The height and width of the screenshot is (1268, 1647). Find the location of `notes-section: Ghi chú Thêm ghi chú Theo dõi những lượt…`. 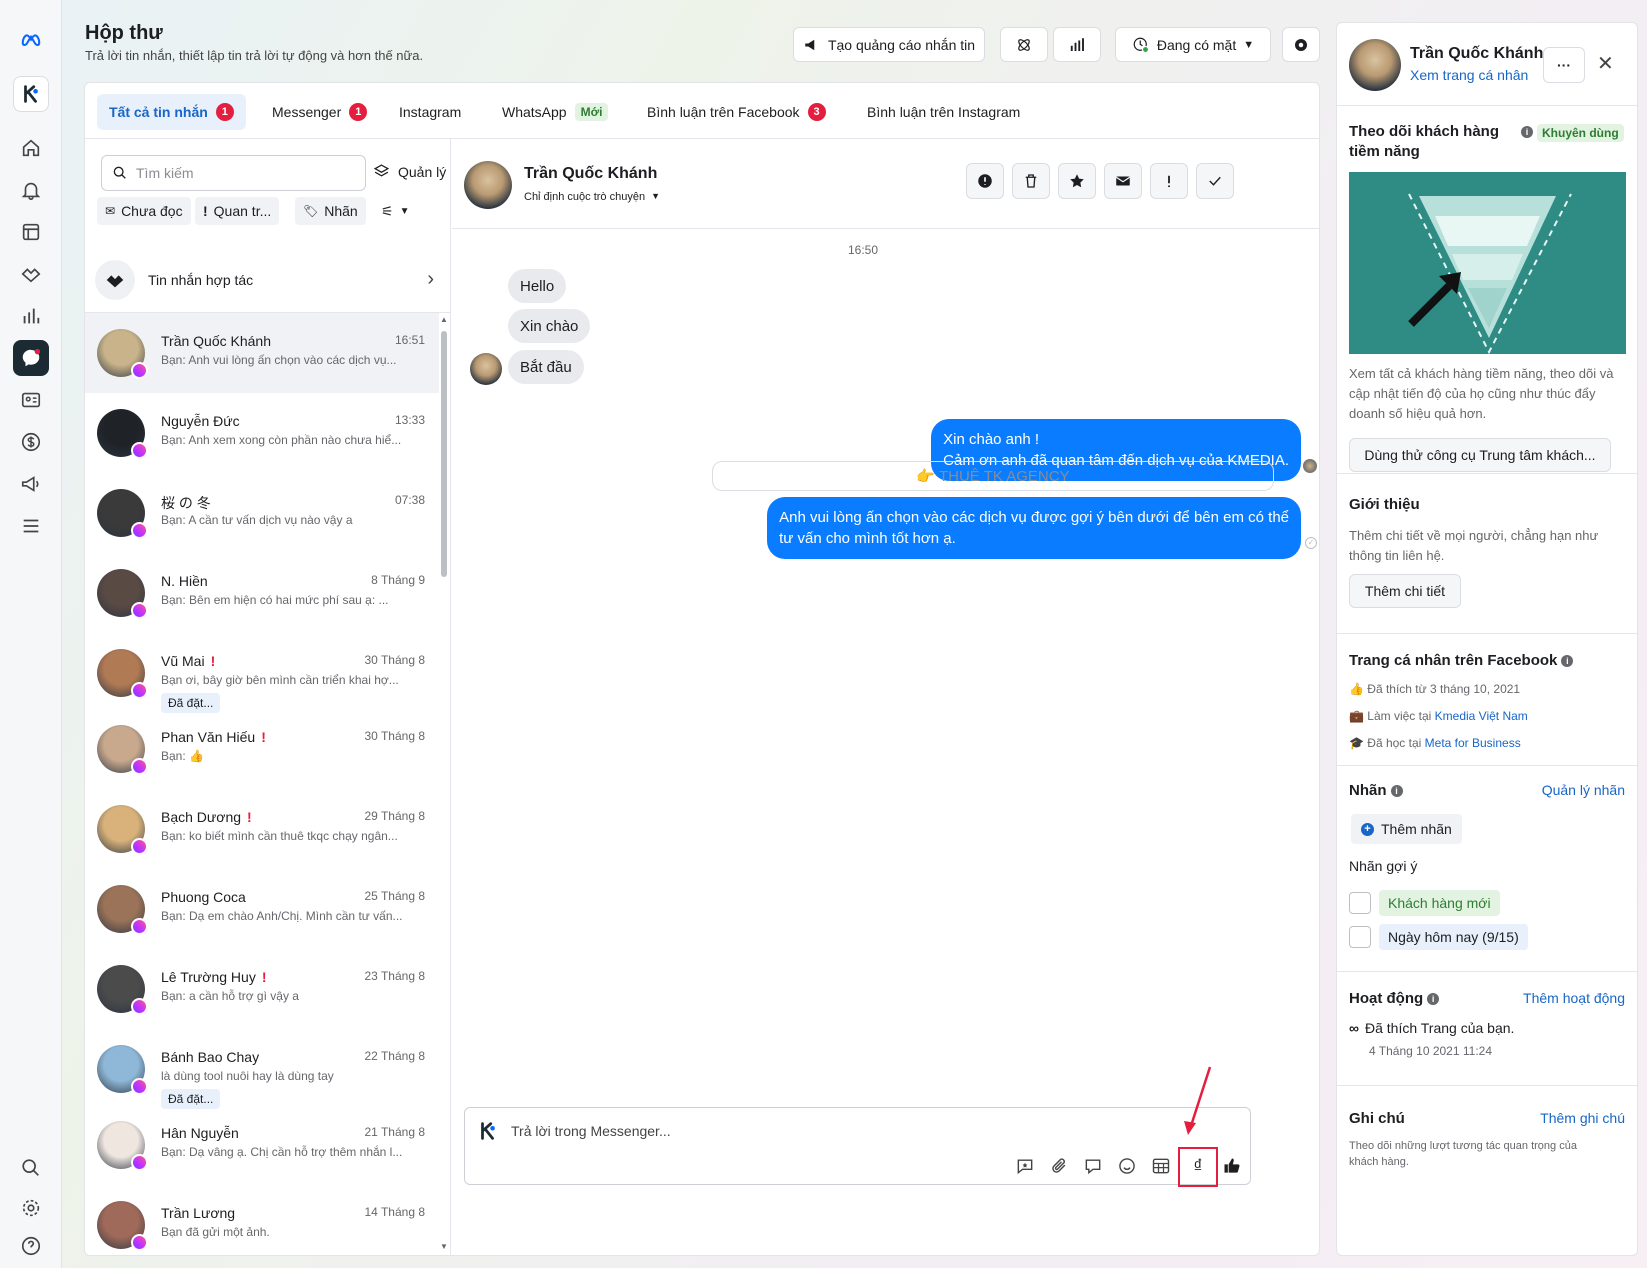

notes-section: Ghi chú Thêm ghi chú Theo dõi những lượt… is located at coordinates (1487, 1170).